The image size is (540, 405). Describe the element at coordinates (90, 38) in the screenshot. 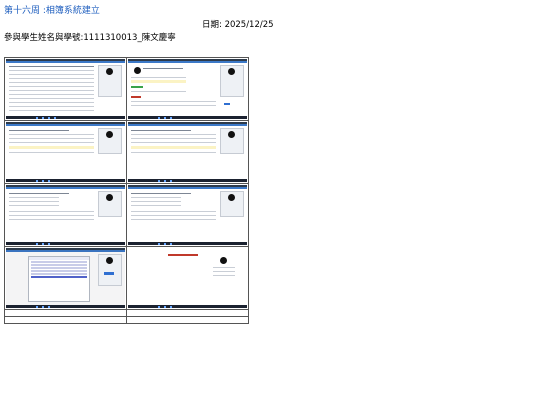

I see `student-info: 參與學生姓名與學號:1111310013_陳文慶寧` at that location.